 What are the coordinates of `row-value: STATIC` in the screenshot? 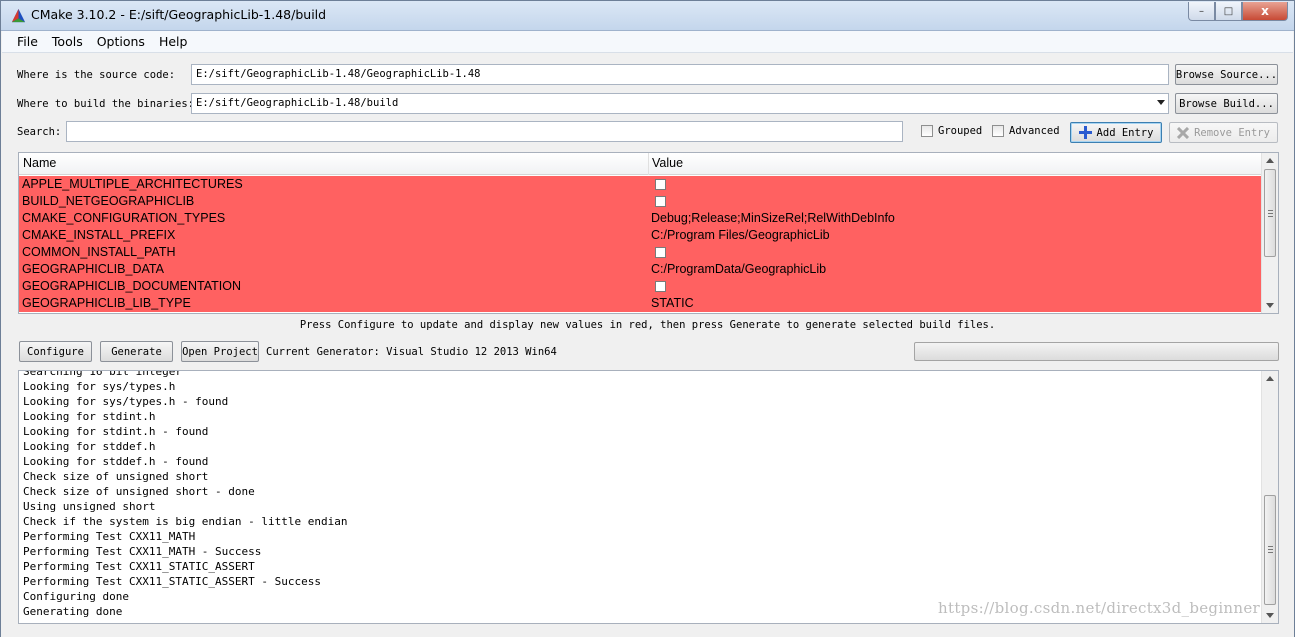 It's located at (672, 303).